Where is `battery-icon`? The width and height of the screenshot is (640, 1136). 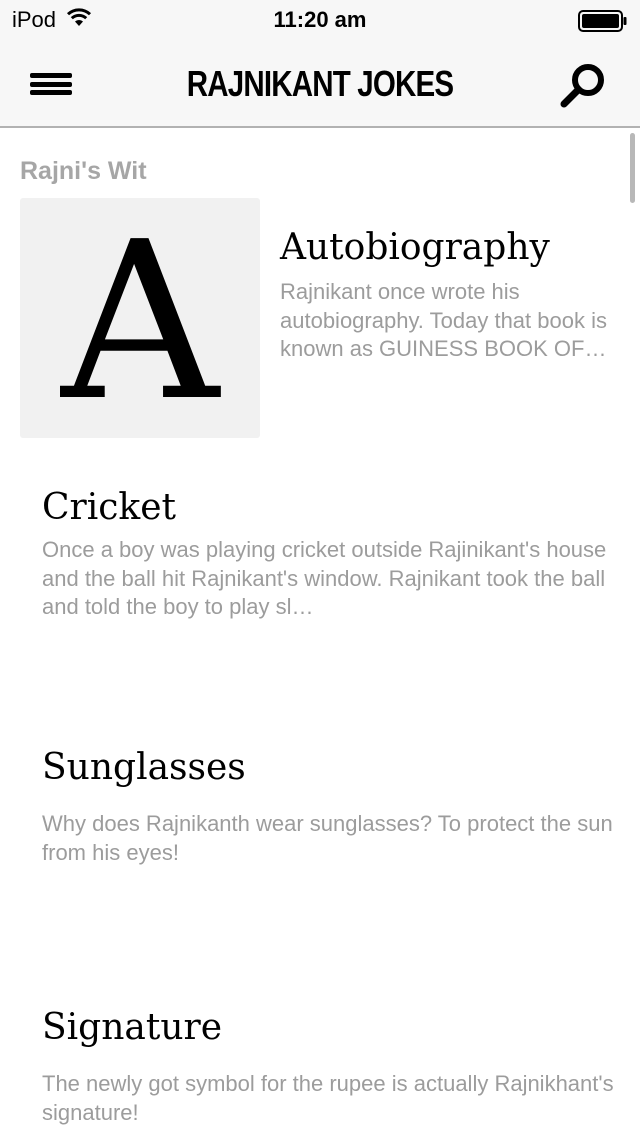 battery-icon is located at coordinates (603, 23).